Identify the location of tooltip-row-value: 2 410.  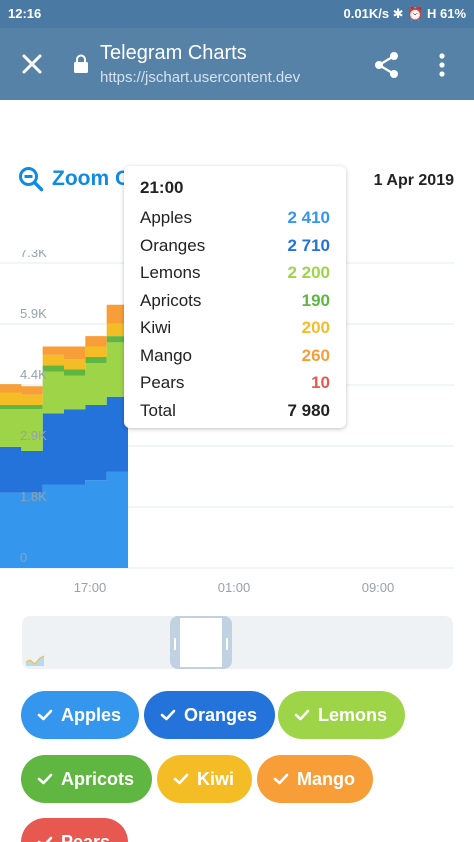
(308, 217).